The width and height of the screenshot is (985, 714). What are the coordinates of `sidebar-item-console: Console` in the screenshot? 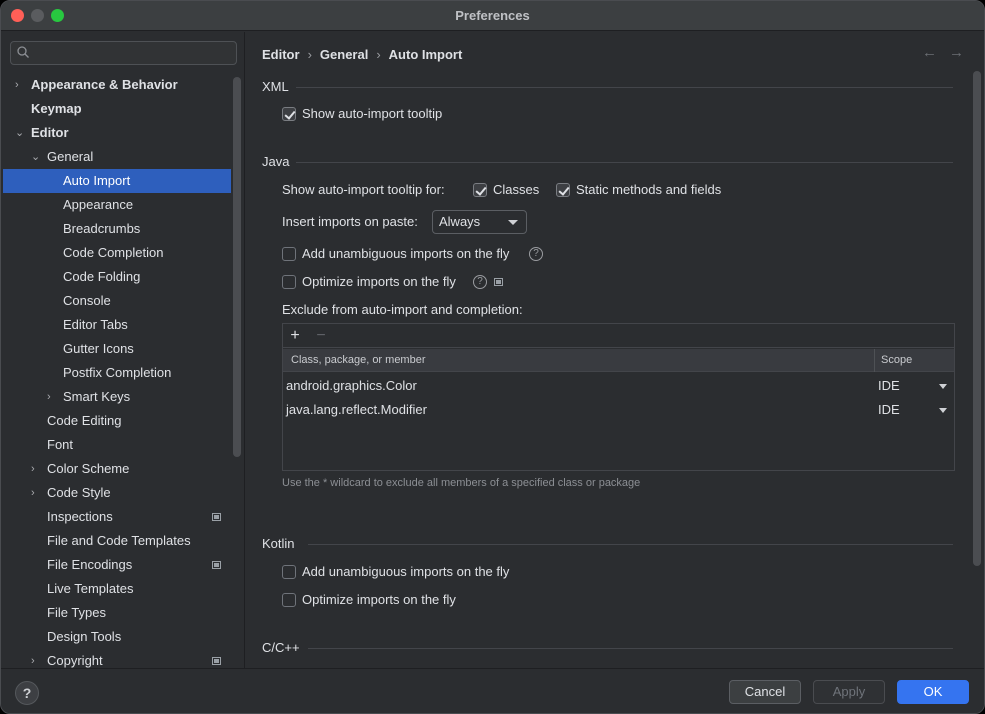 It's located at (116, 301).